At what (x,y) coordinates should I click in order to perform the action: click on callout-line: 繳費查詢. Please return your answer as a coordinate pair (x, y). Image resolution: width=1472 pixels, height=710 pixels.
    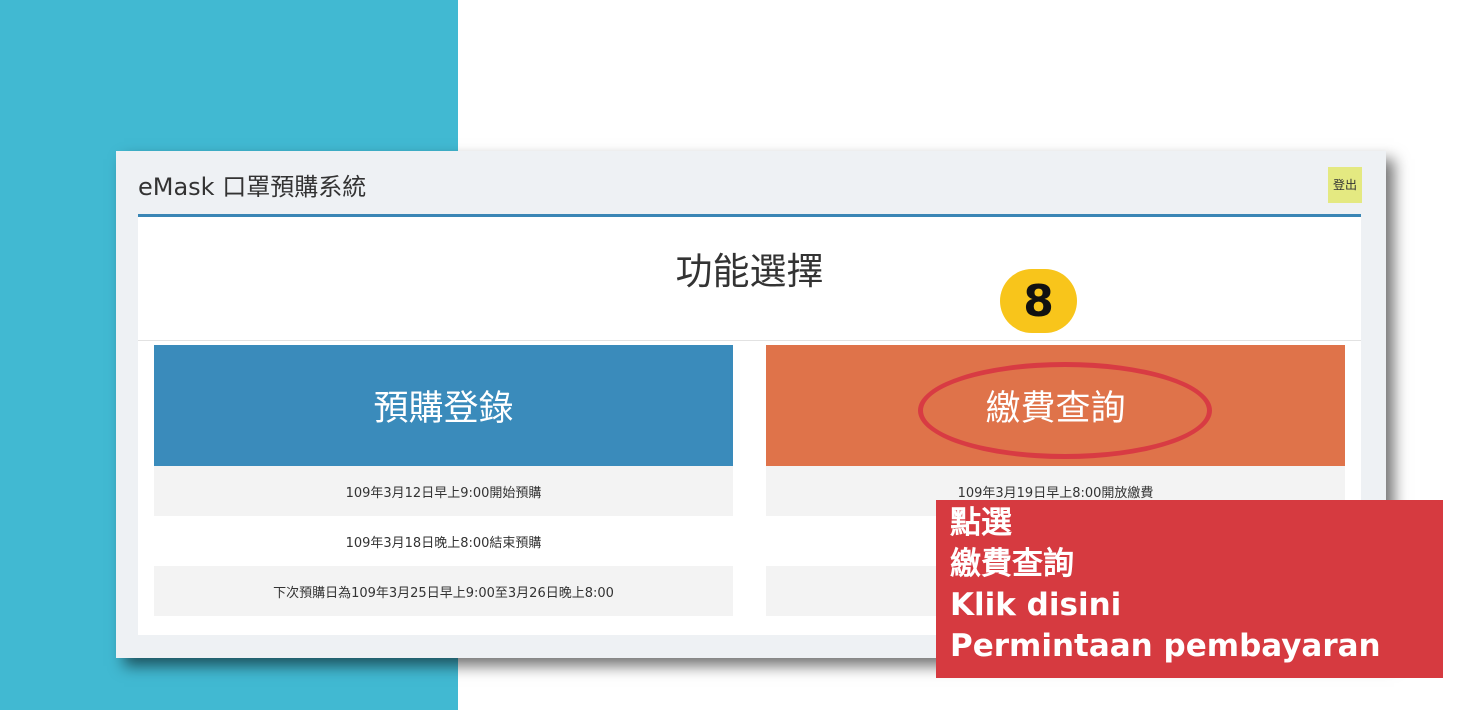
    Looking at the image, I should click on (1012, 564).